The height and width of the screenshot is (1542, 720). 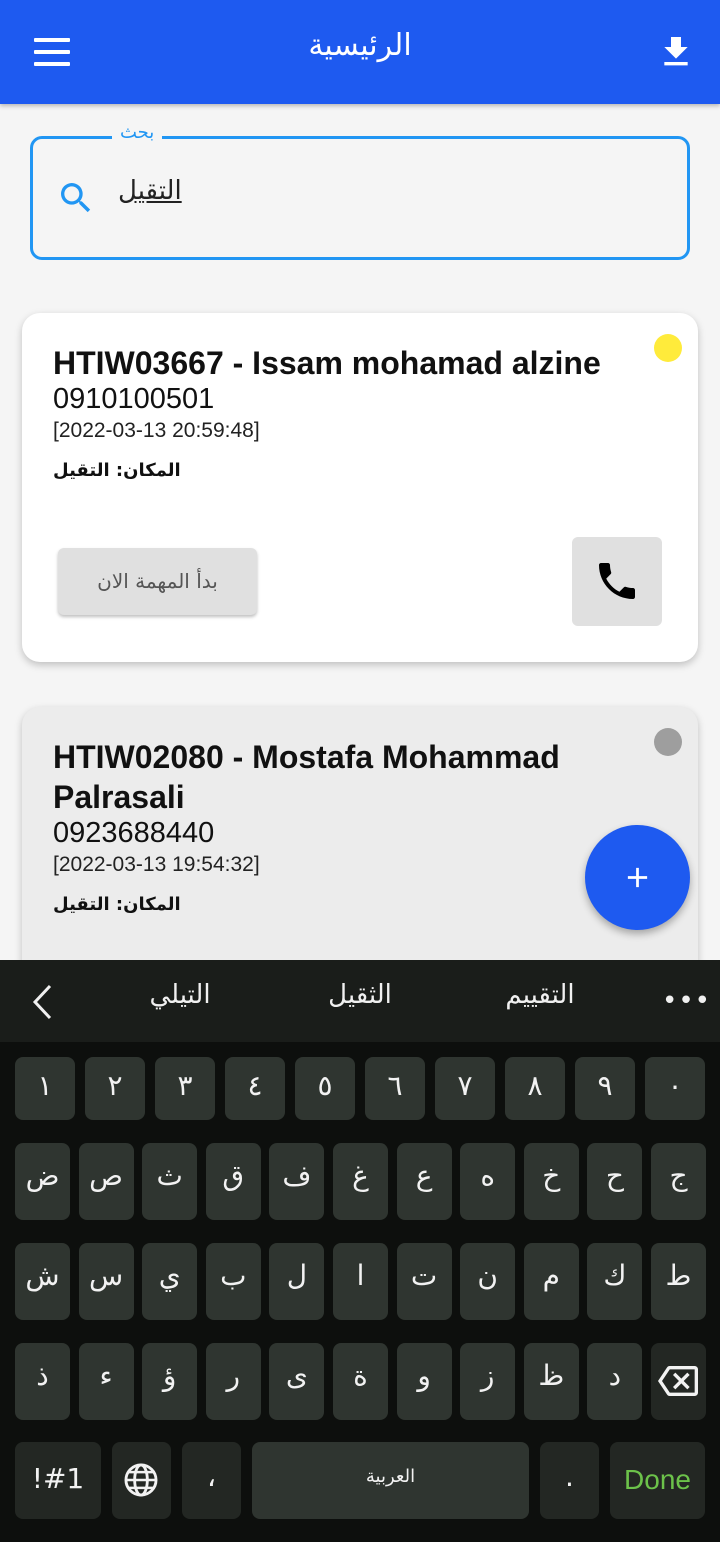 What do you see at coordinates (169, 1275) in the screenshot?
I see `key-label: ي` at bounding box center [169, 1275].